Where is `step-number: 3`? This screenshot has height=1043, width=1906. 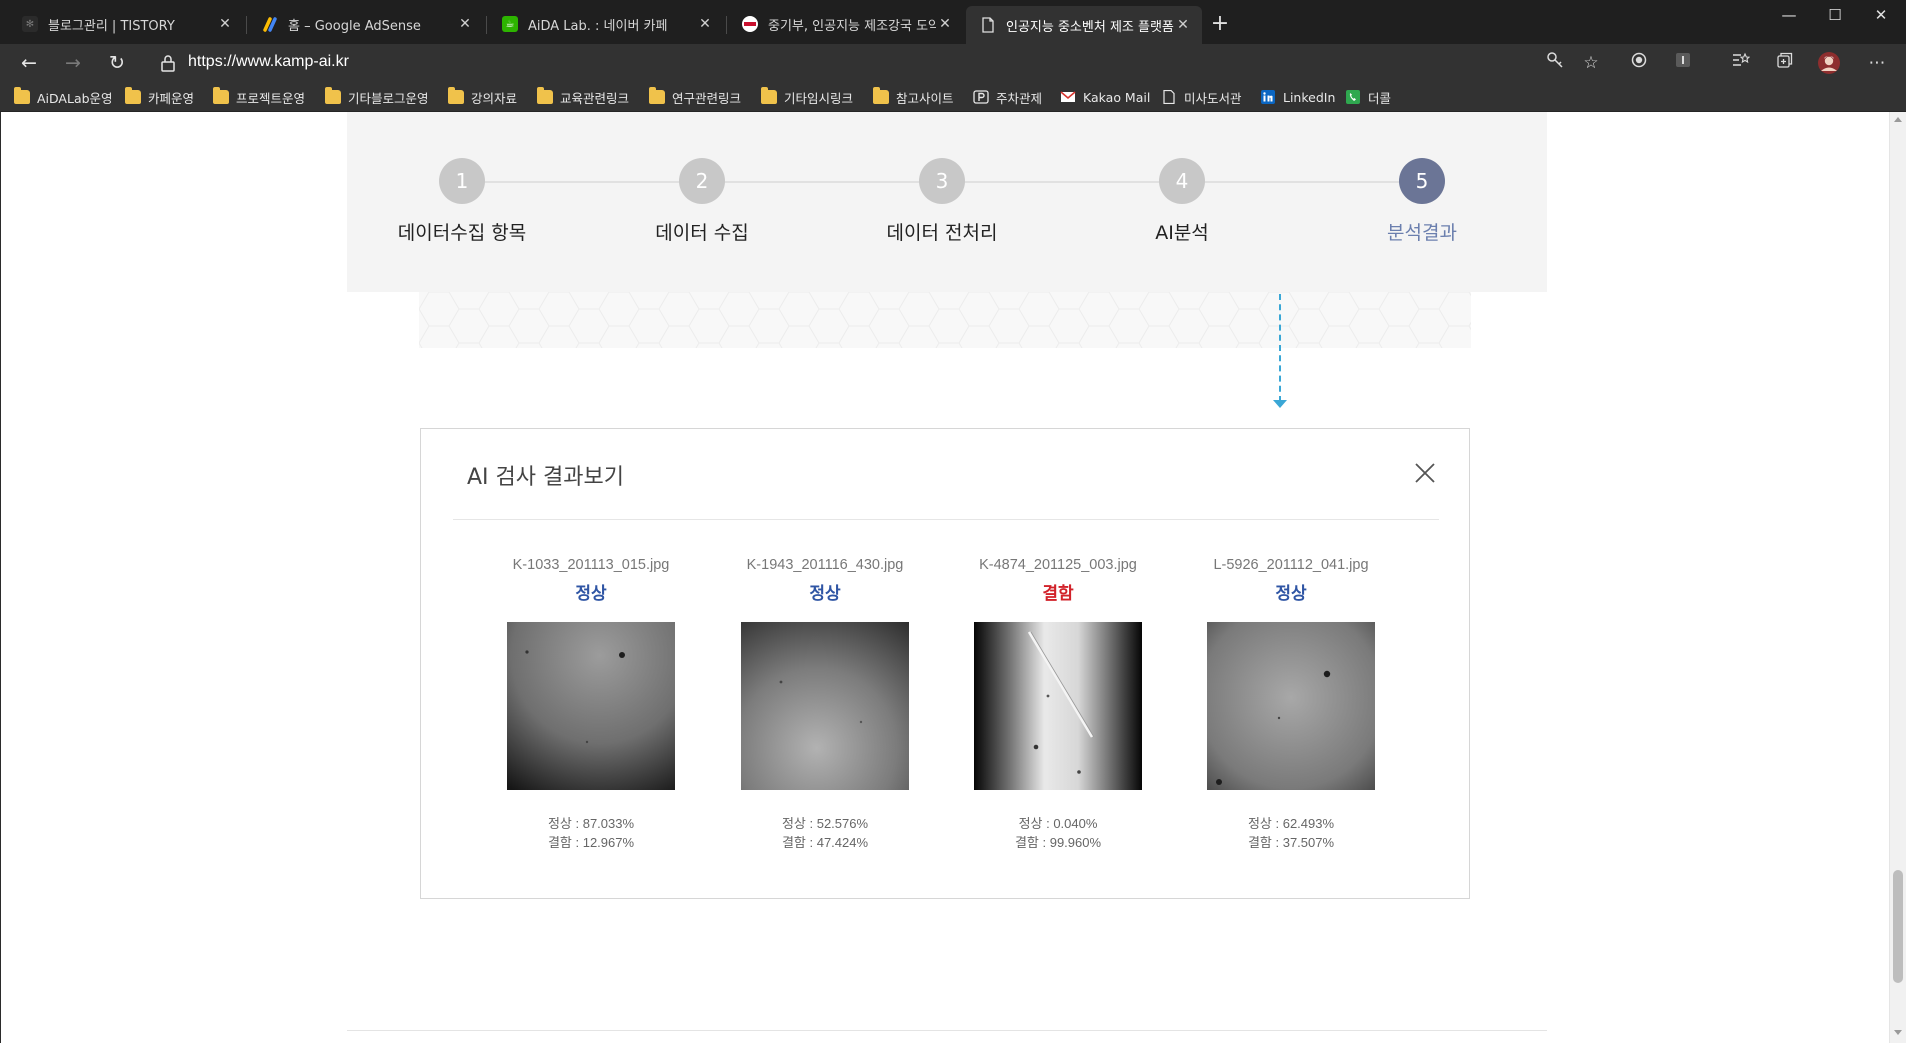 step-number: 3 is located at coordinates (942, 181).